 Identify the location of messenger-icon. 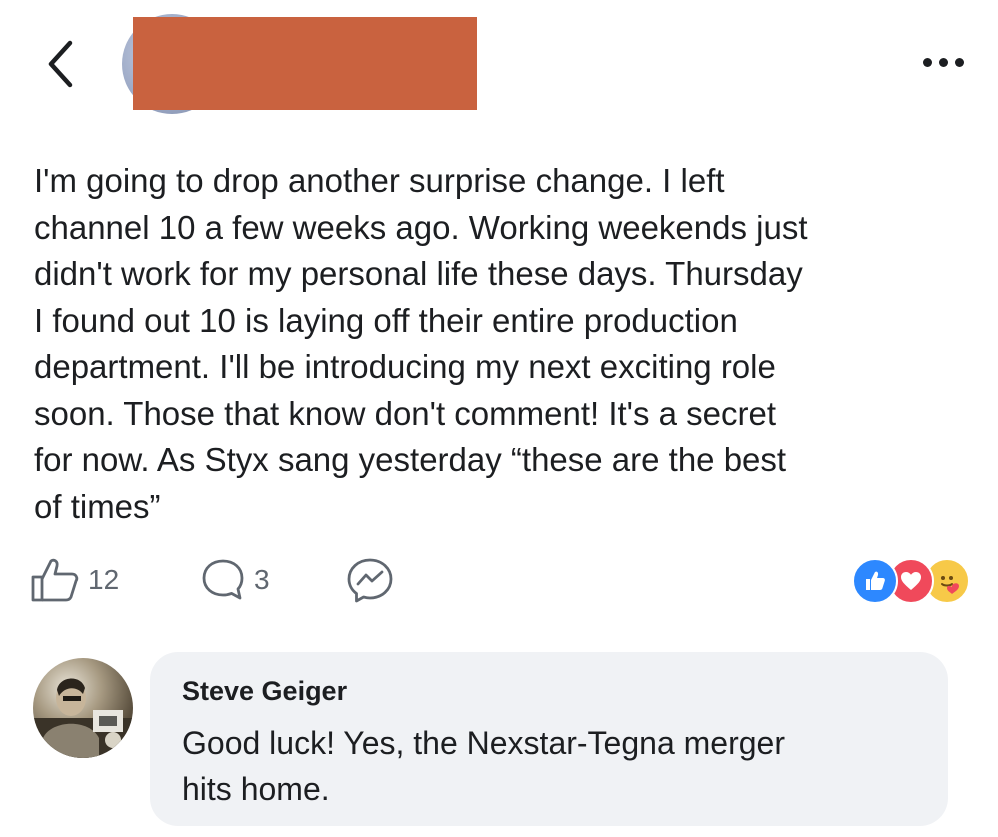
(370, 580).